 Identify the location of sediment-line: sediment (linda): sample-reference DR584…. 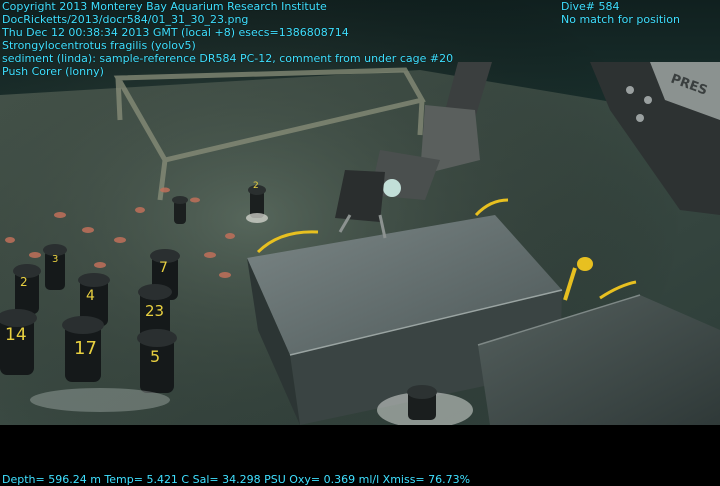
(228, 58).